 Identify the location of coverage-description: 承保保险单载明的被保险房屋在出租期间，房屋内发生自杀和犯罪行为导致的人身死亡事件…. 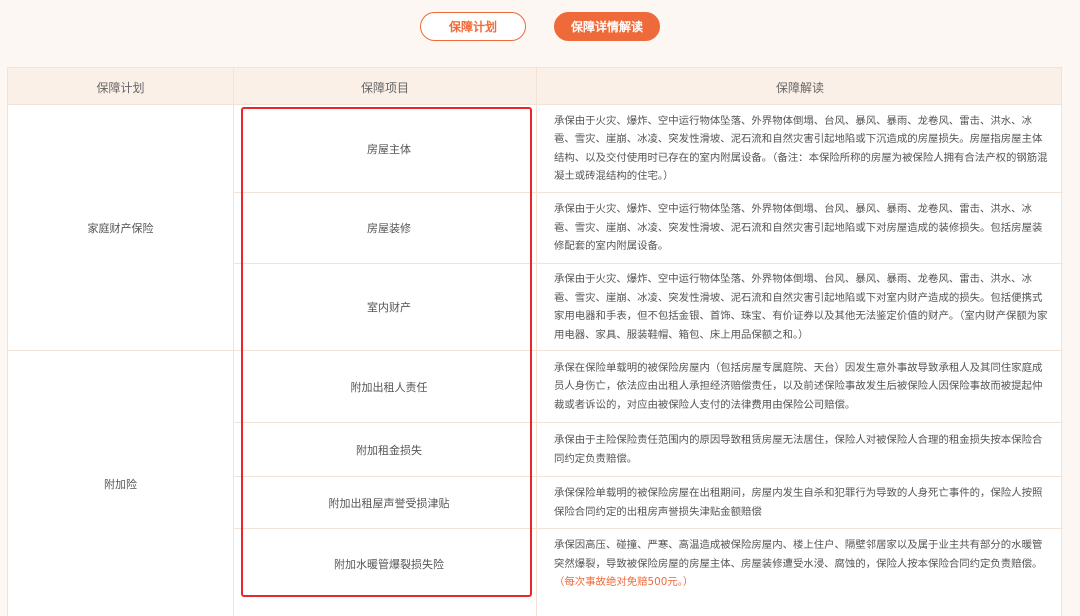
(798, 502).